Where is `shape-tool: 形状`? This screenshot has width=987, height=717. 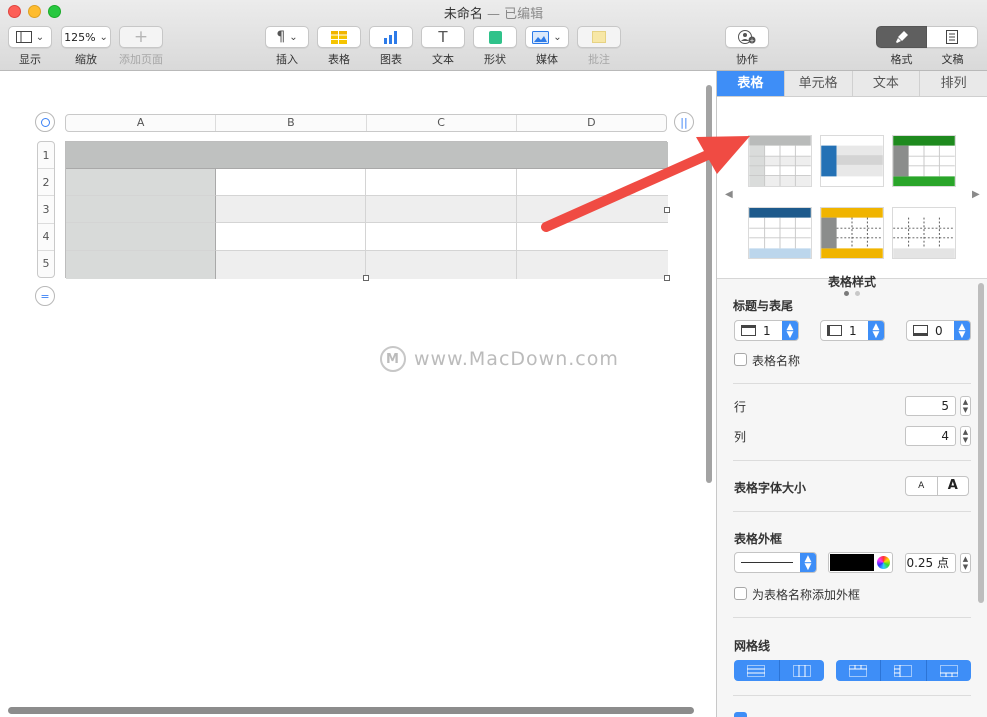 shape-tool: 形状 is located at coordinates (495, 46).